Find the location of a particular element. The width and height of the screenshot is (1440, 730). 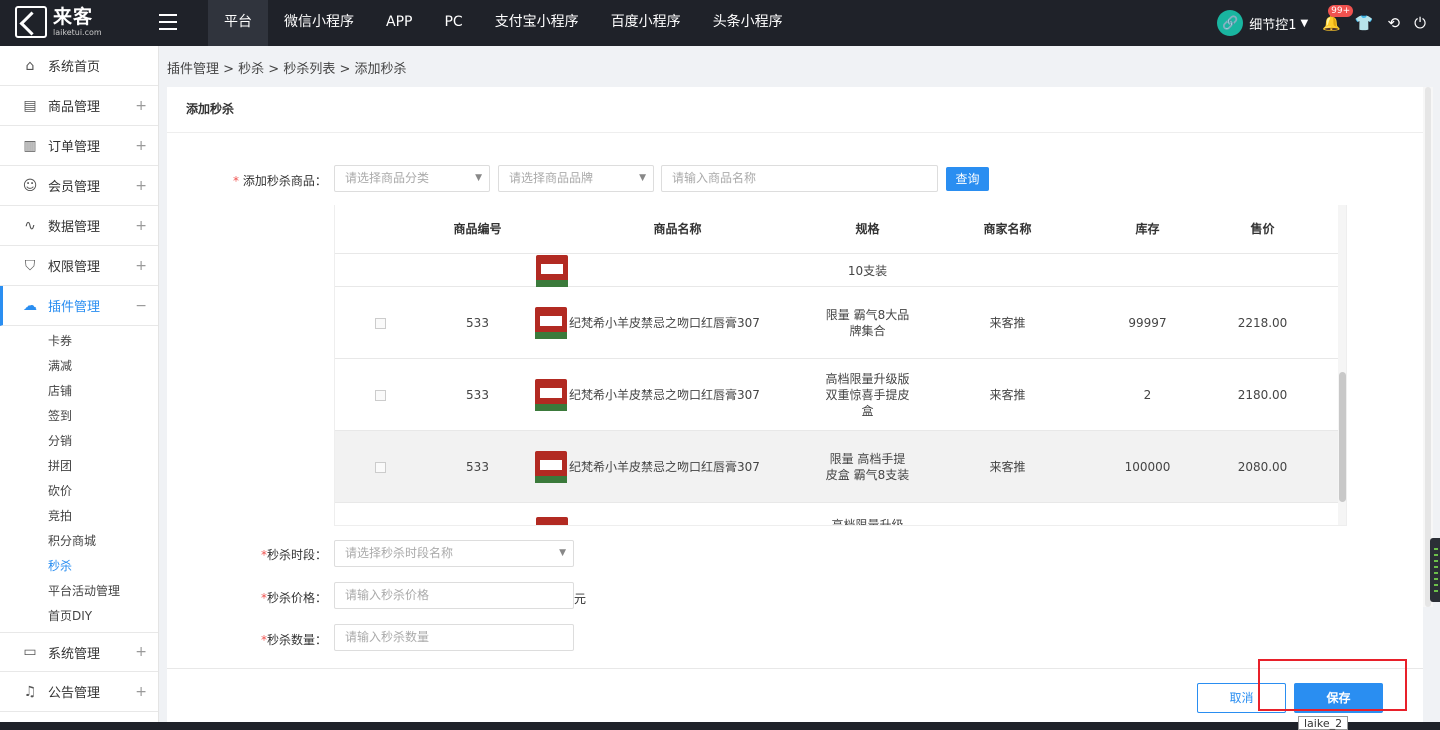

scrollbar-thumb is located at coordinates (1342, 437).